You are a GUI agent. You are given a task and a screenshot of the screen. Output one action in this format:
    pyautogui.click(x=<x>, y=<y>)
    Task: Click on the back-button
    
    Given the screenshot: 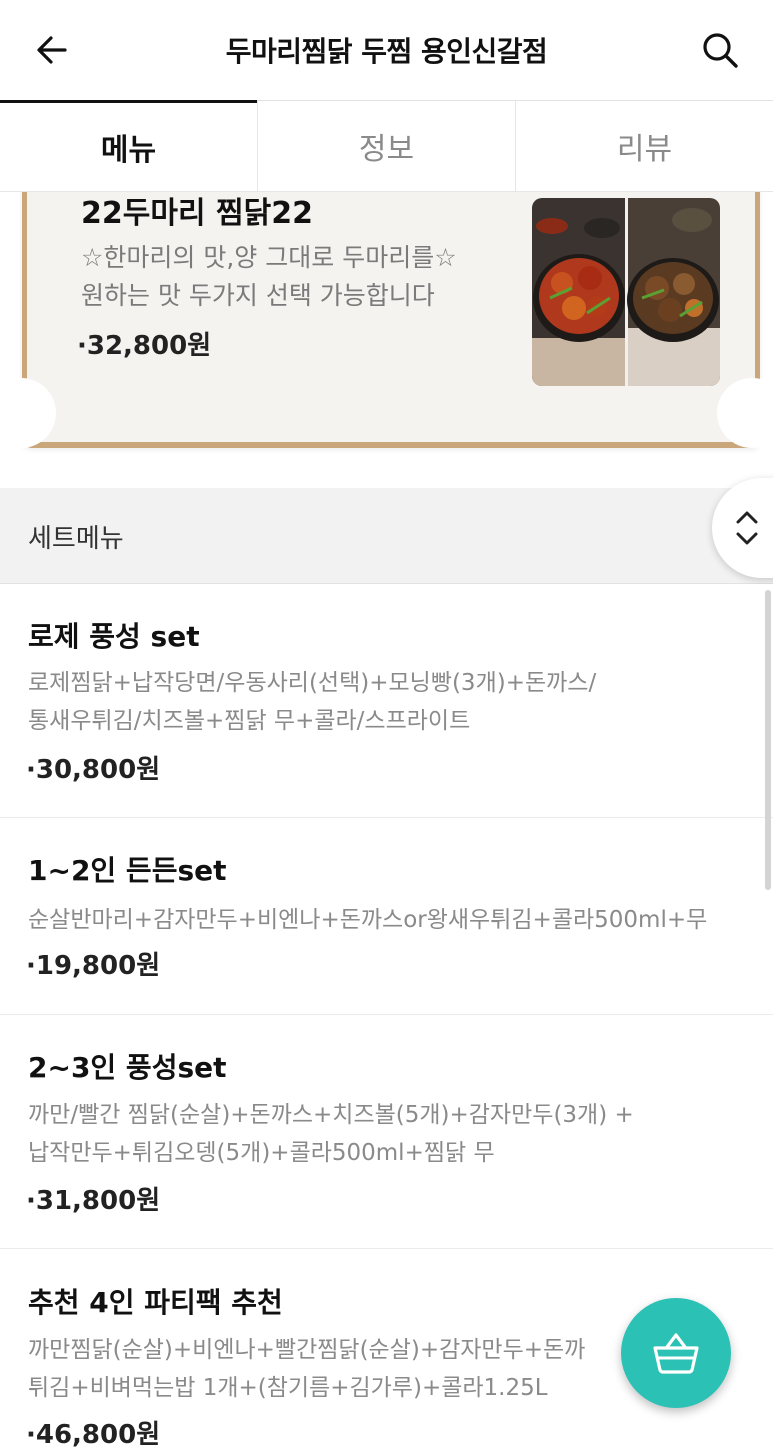 What is the action you would take?
    pyautogui.click(x=52, y=50)
    